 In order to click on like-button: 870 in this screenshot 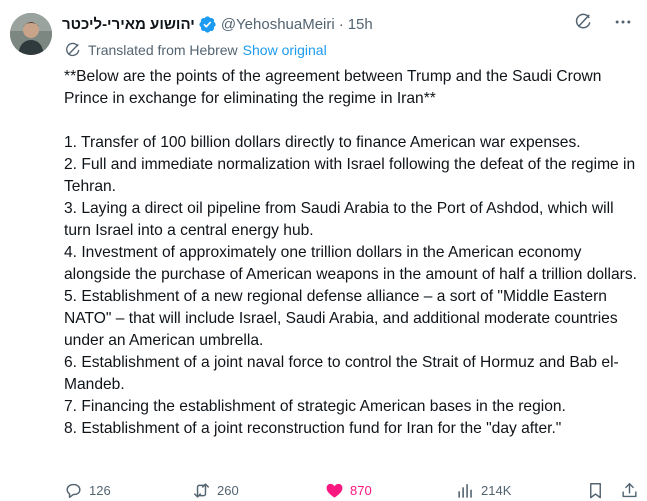, I will do `click(348, 490)`.